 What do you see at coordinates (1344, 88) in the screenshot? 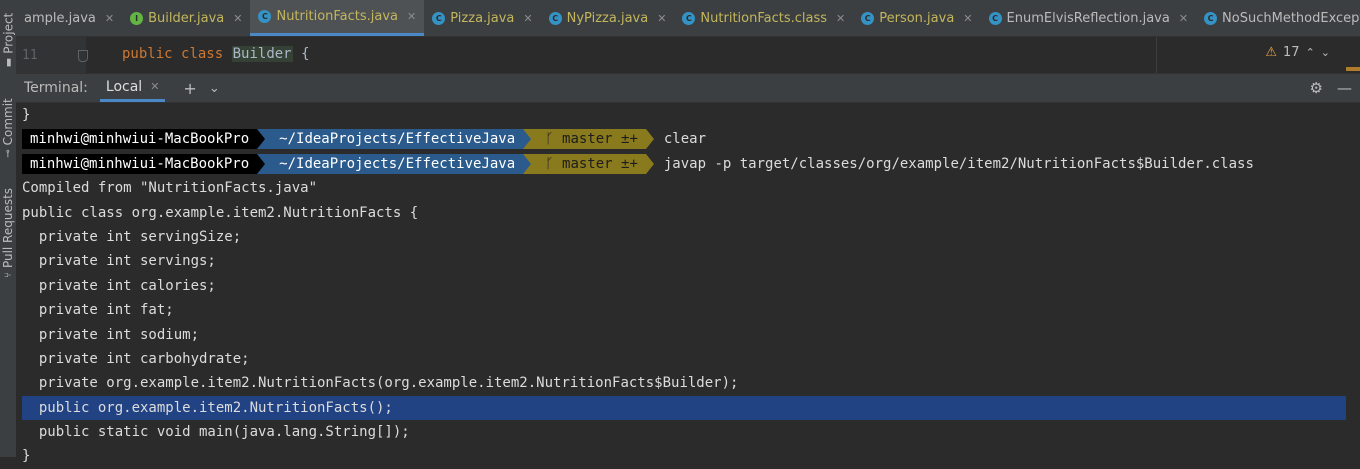
I see `minimize-icon: —` at bounding box center [1344, 88].